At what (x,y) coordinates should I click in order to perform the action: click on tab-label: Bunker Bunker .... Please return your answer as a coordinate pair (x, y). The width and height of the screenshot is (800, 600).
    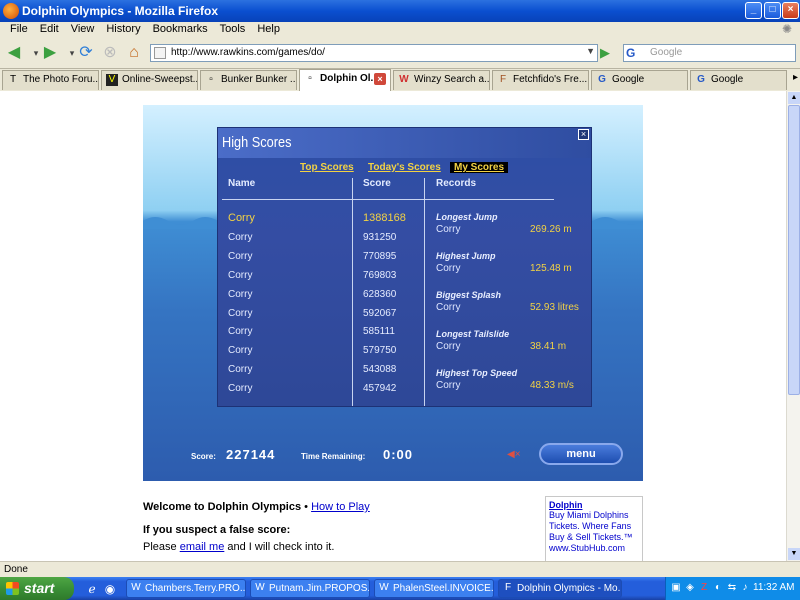
    Looking at the image, I should click on (259, 79).